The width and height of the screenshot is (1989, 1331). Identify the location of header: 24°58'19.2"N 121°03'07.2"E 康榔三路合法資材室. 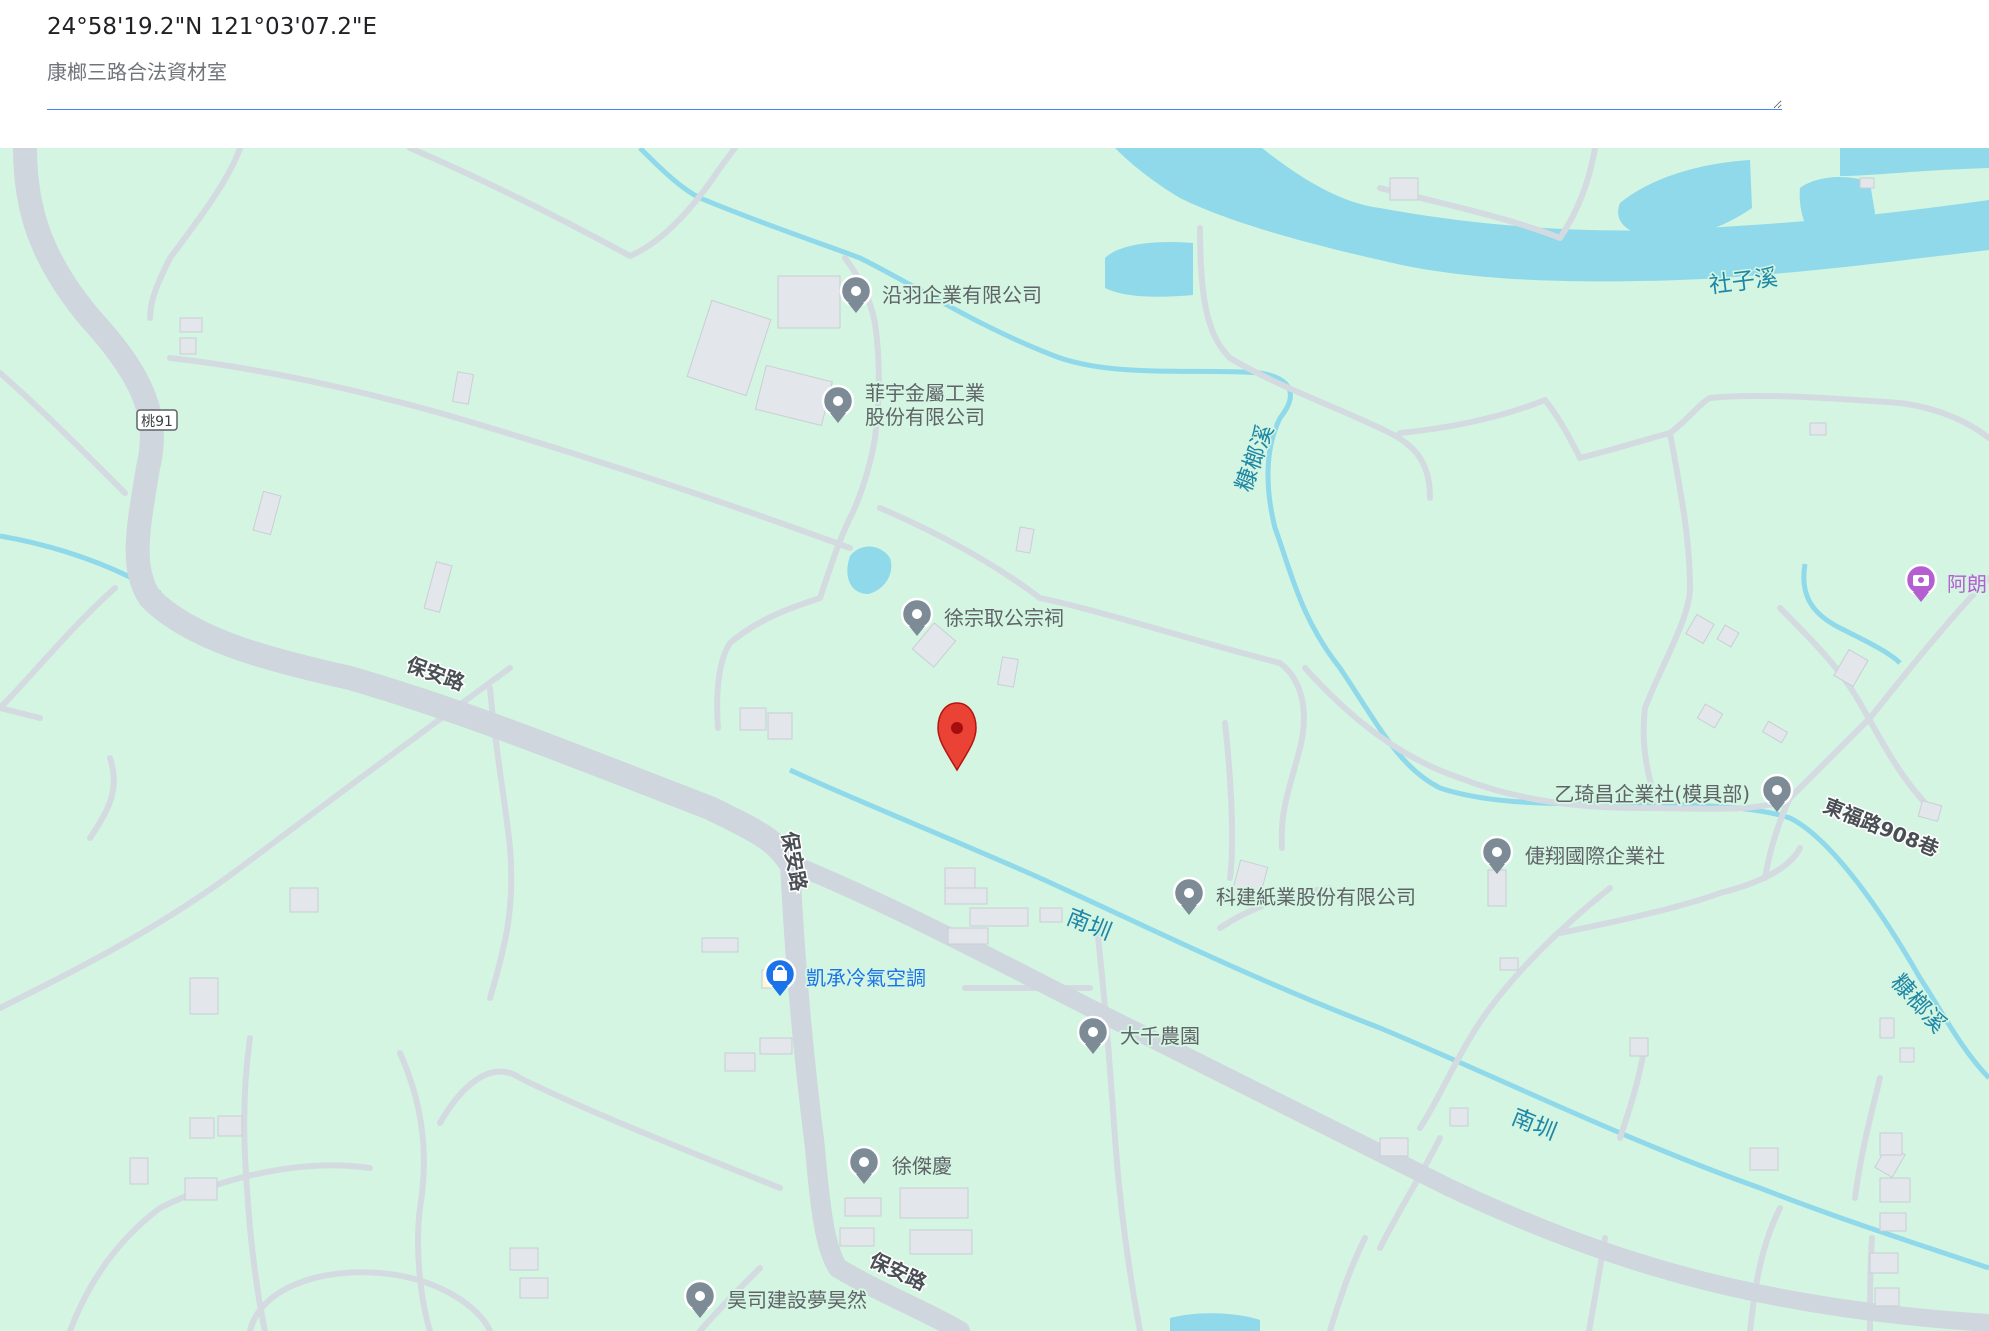
(994, 74).